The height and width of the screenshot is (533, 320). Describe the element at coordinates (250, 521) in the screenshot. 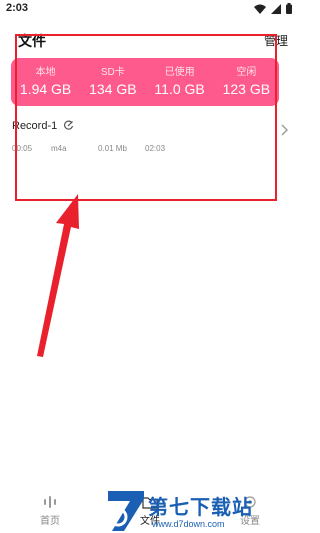

I see `tab-label: 设置` at that location.